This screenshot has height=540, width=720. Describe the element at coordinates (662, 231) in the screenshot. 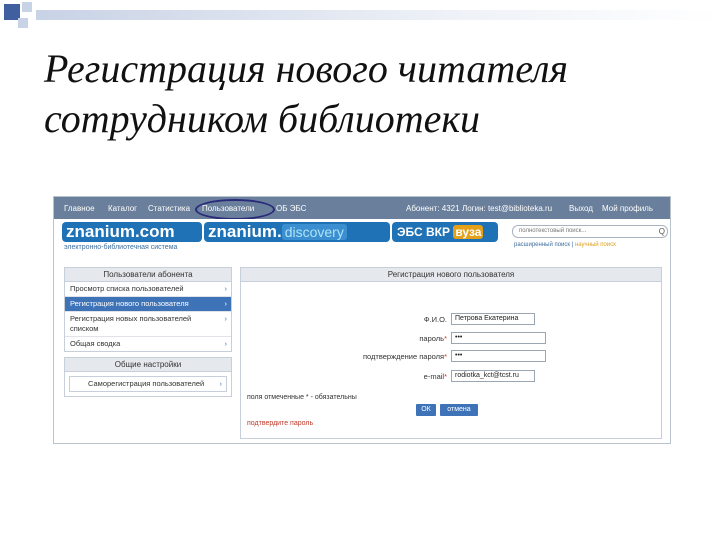

I see `search-icon: Q` at that location.